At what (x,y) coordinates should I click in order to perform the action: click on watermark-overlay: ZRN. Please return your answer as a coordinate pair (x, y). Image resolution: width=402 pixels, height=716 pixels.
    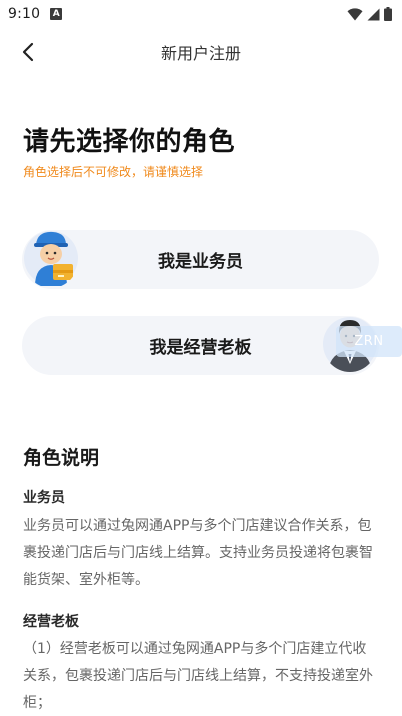
    Looking at the image, I should click on (369, 341).